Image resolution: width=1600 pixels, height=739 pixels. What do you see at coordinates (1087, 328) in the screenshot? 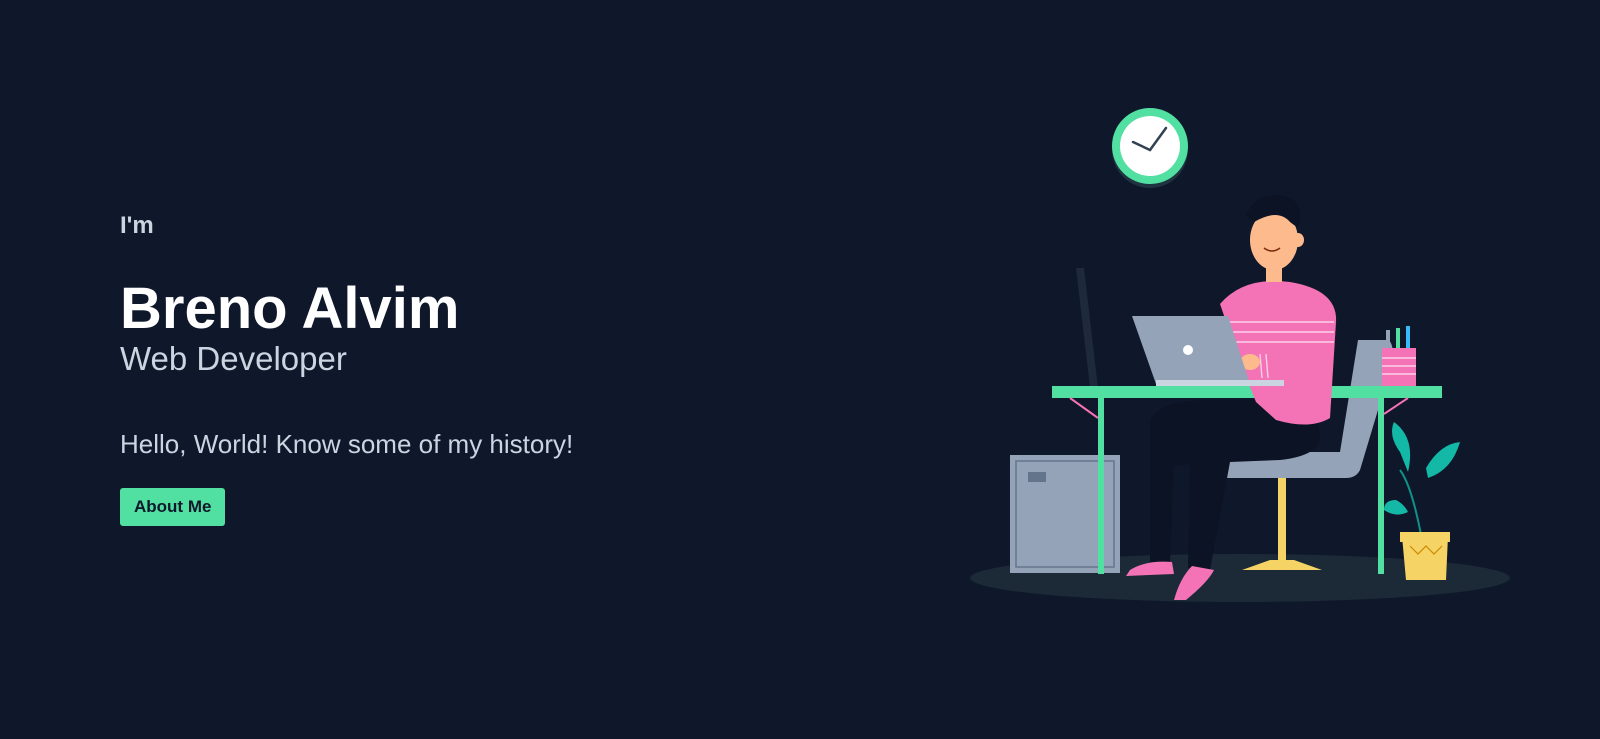
I see `monitor-stand` at bounding box center [1087, 328].